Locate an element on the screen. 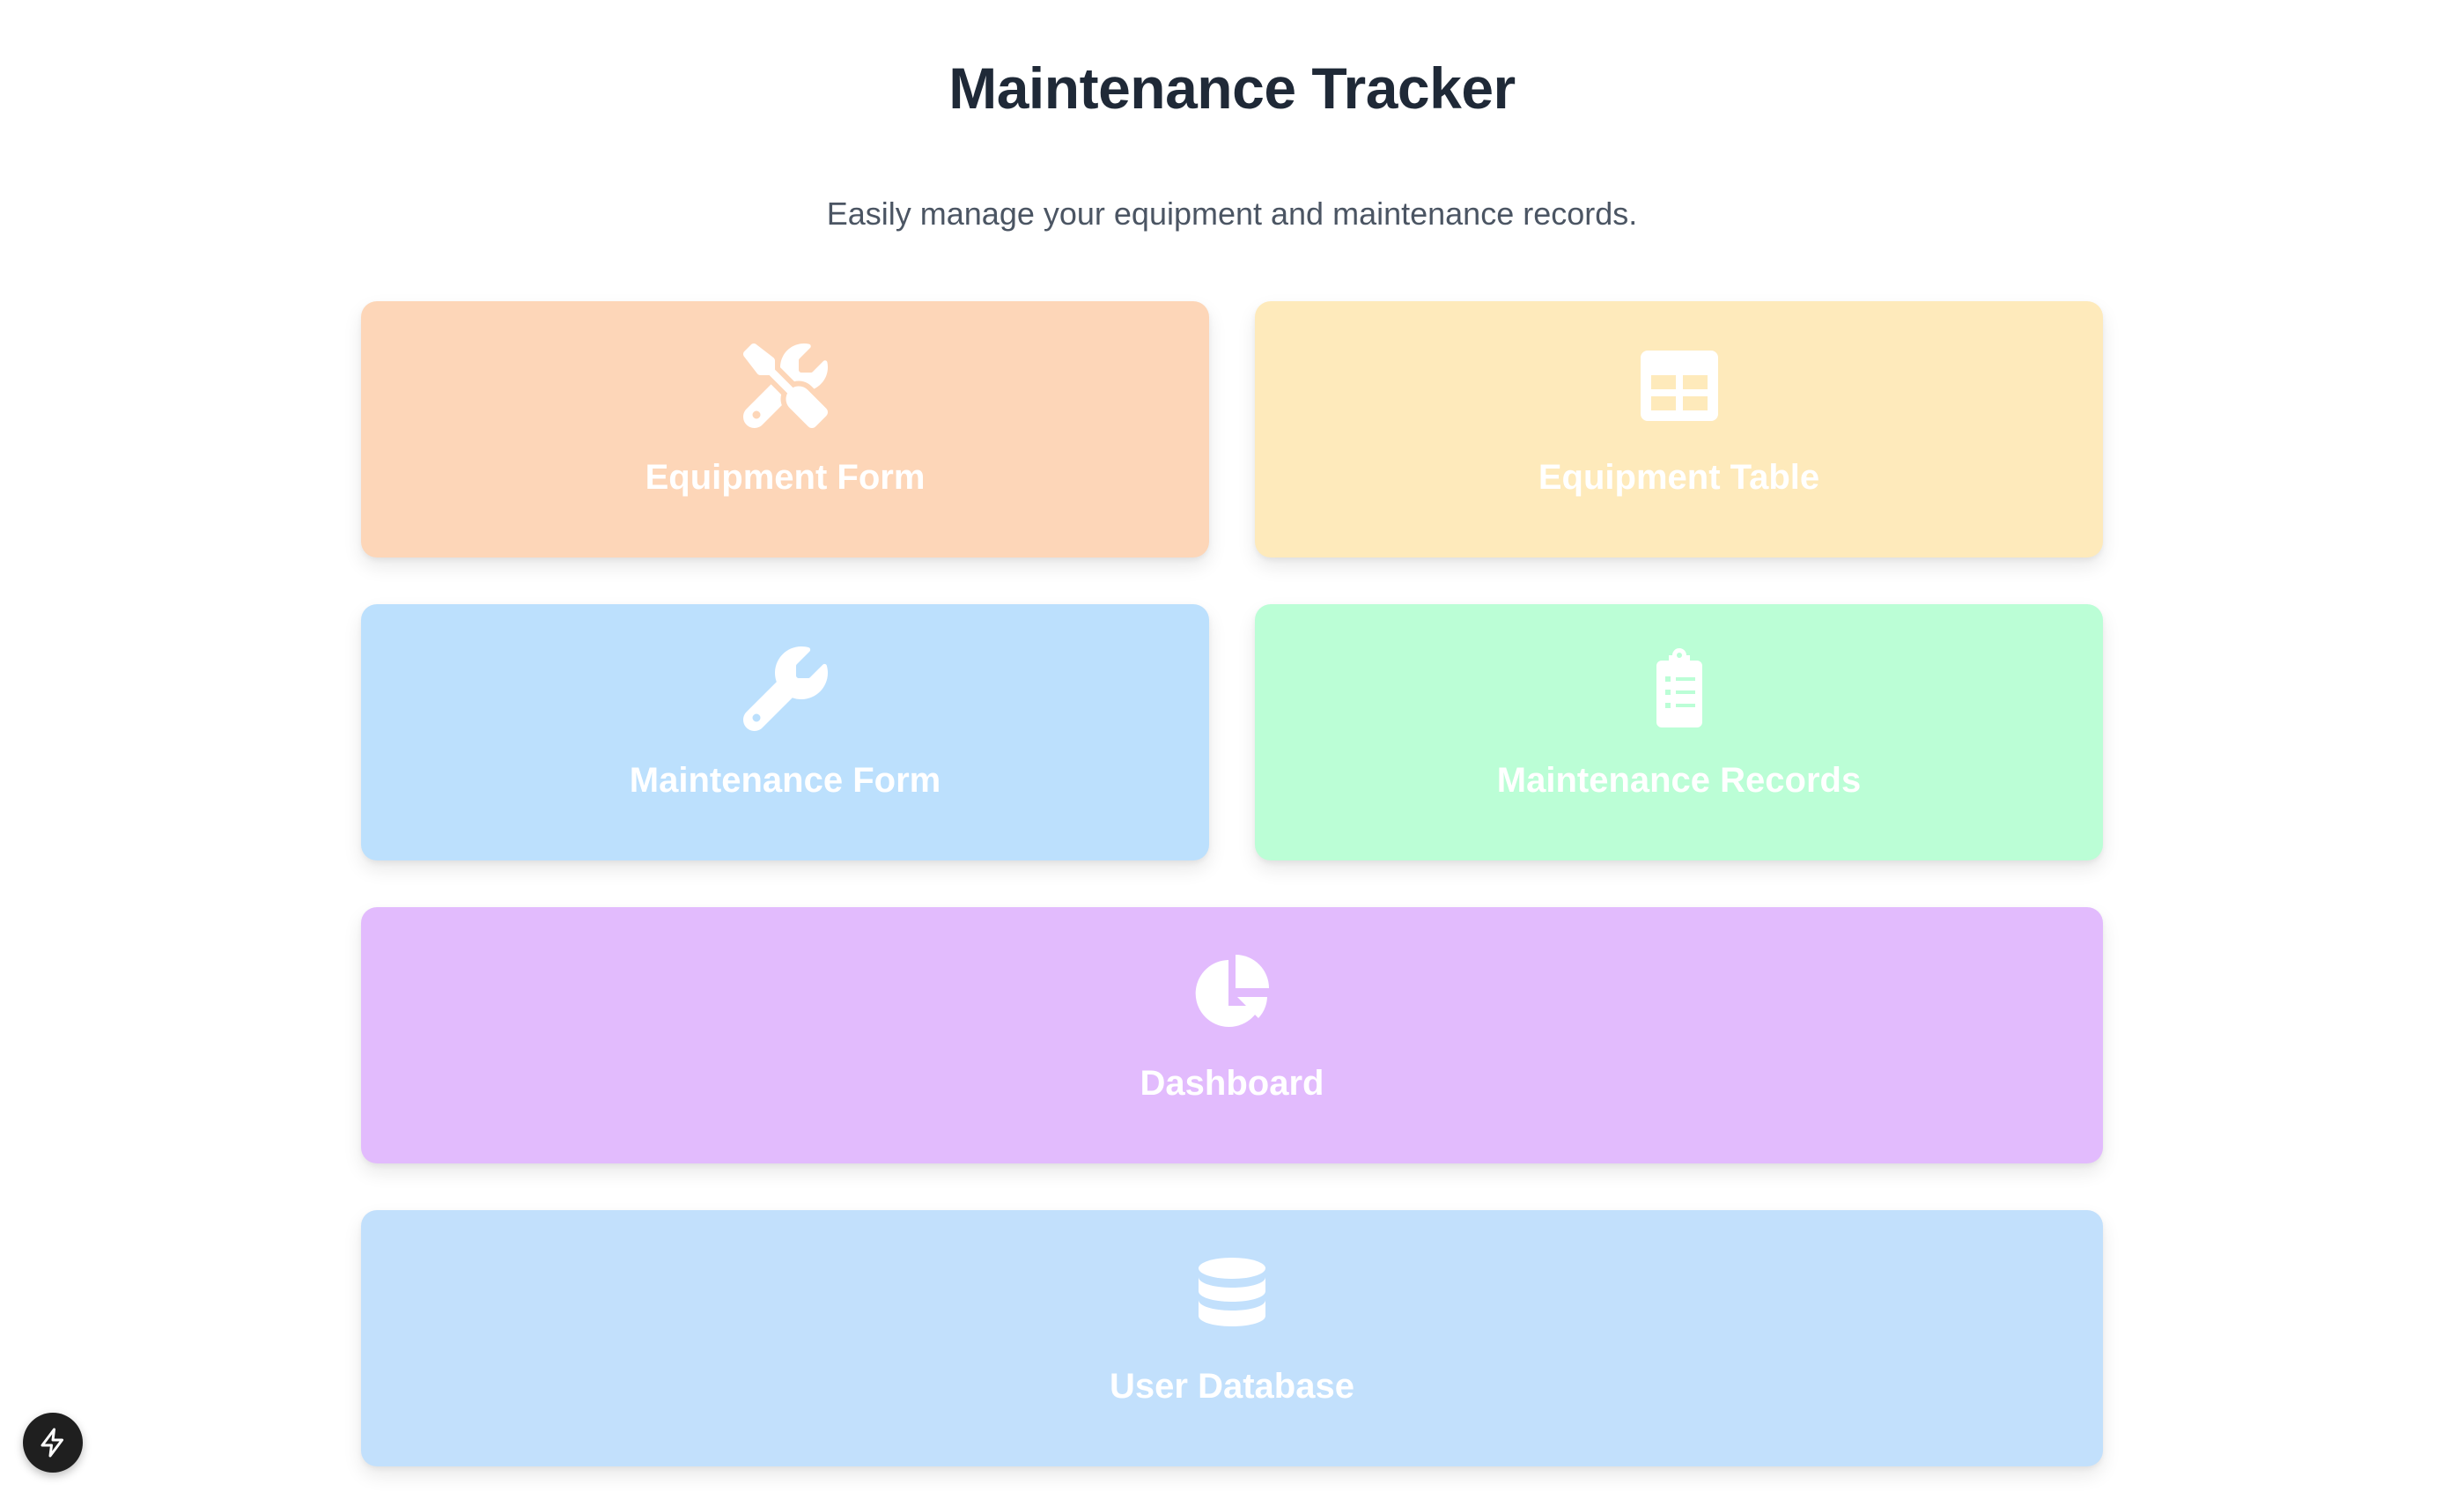 The image size is (2464, 1499). database-icon is located at coordinates (1232, 1295).